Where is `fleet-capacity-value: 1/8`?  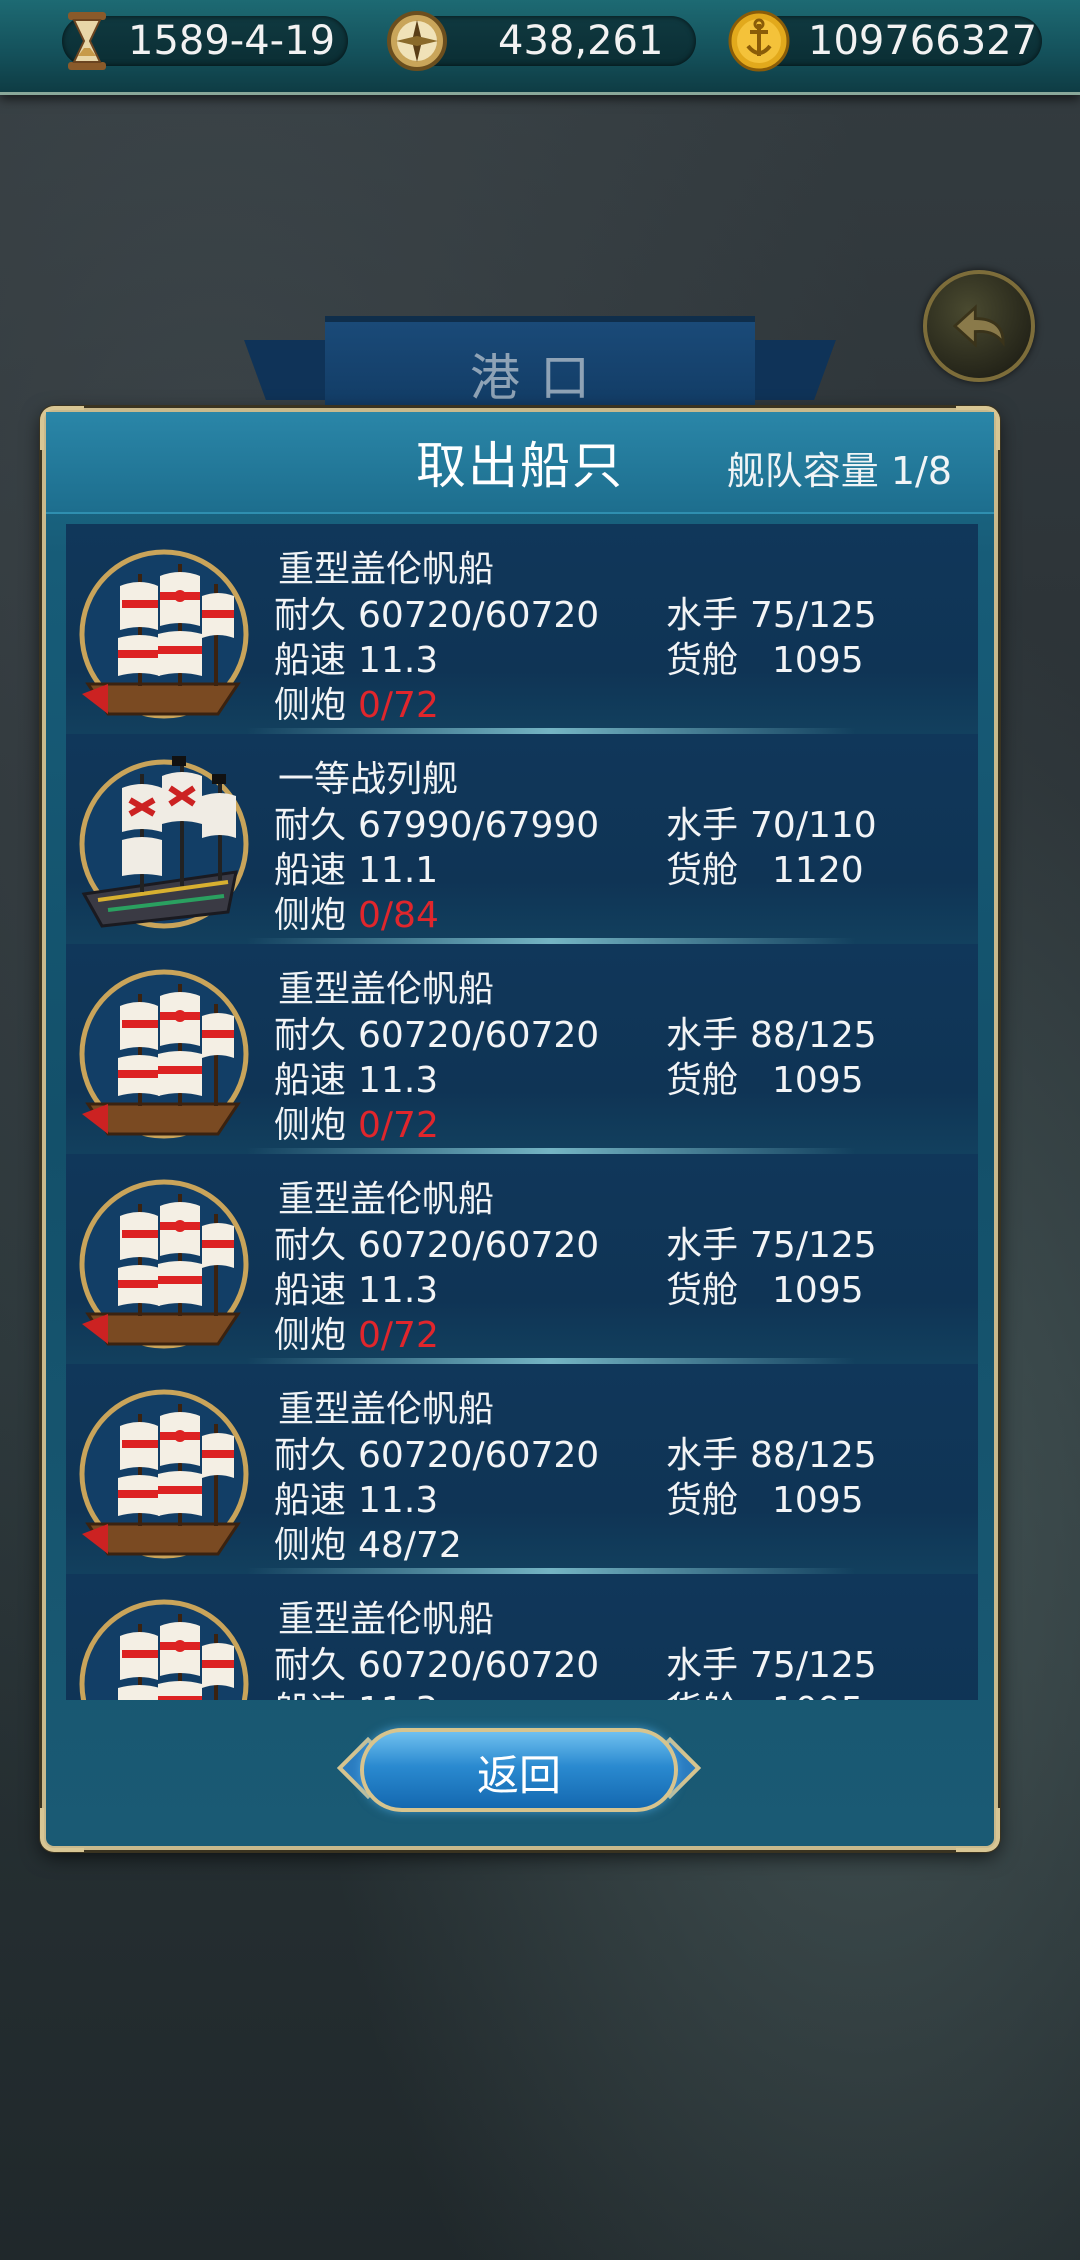
fleet-capacity-value: 1/8 is located at coordinates (921, 471).